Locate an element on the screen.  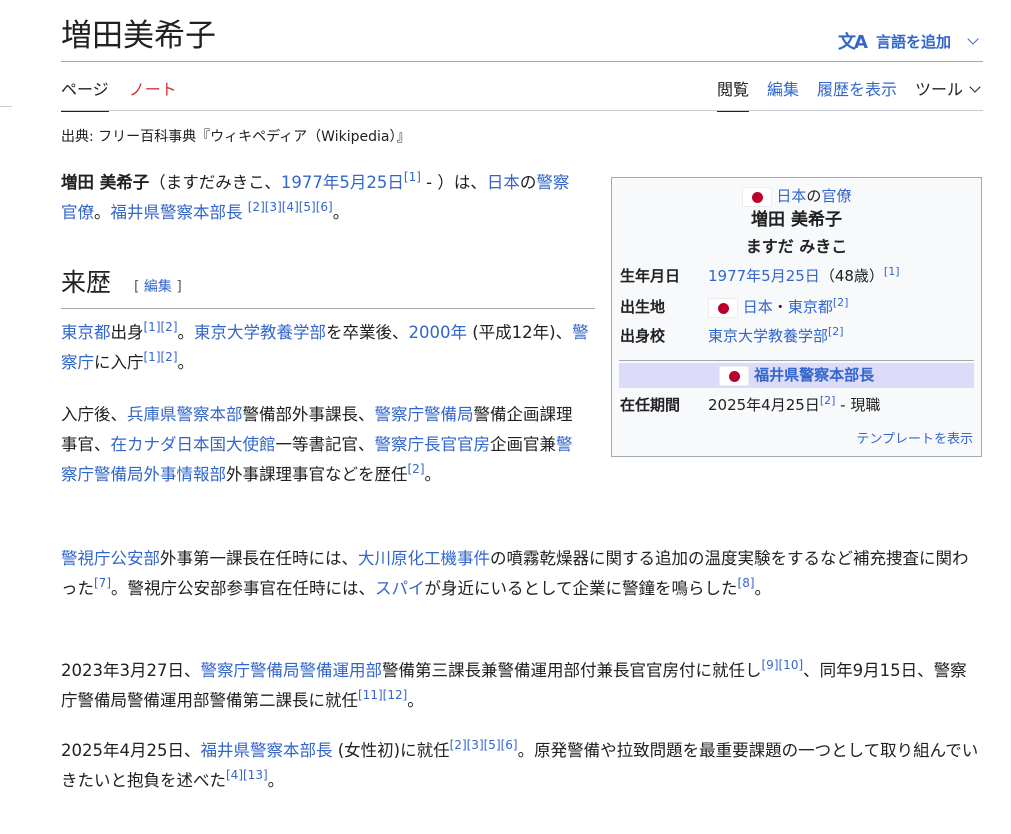
tools-label: ツール is located at coordinates (938, 89).